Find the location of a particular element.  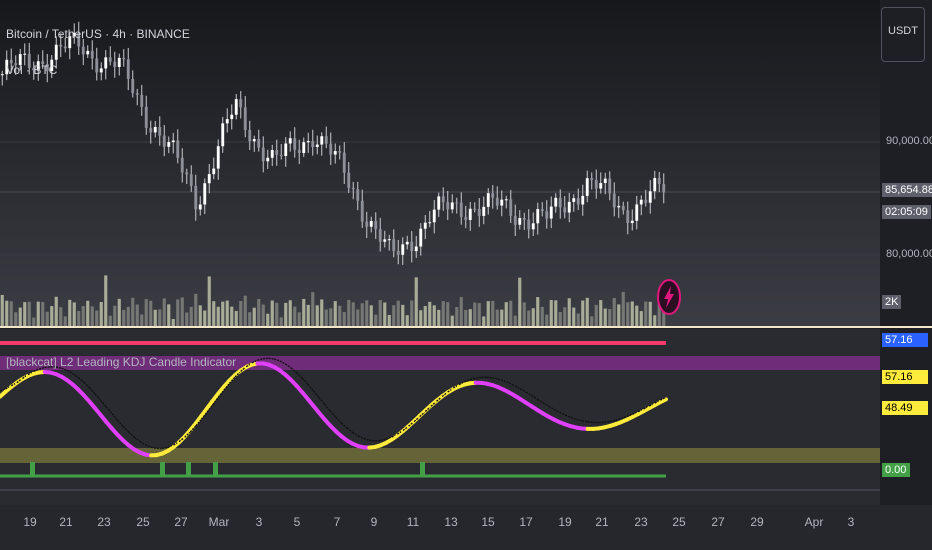

currency-button: USDT is located at coordinates (903, 34).